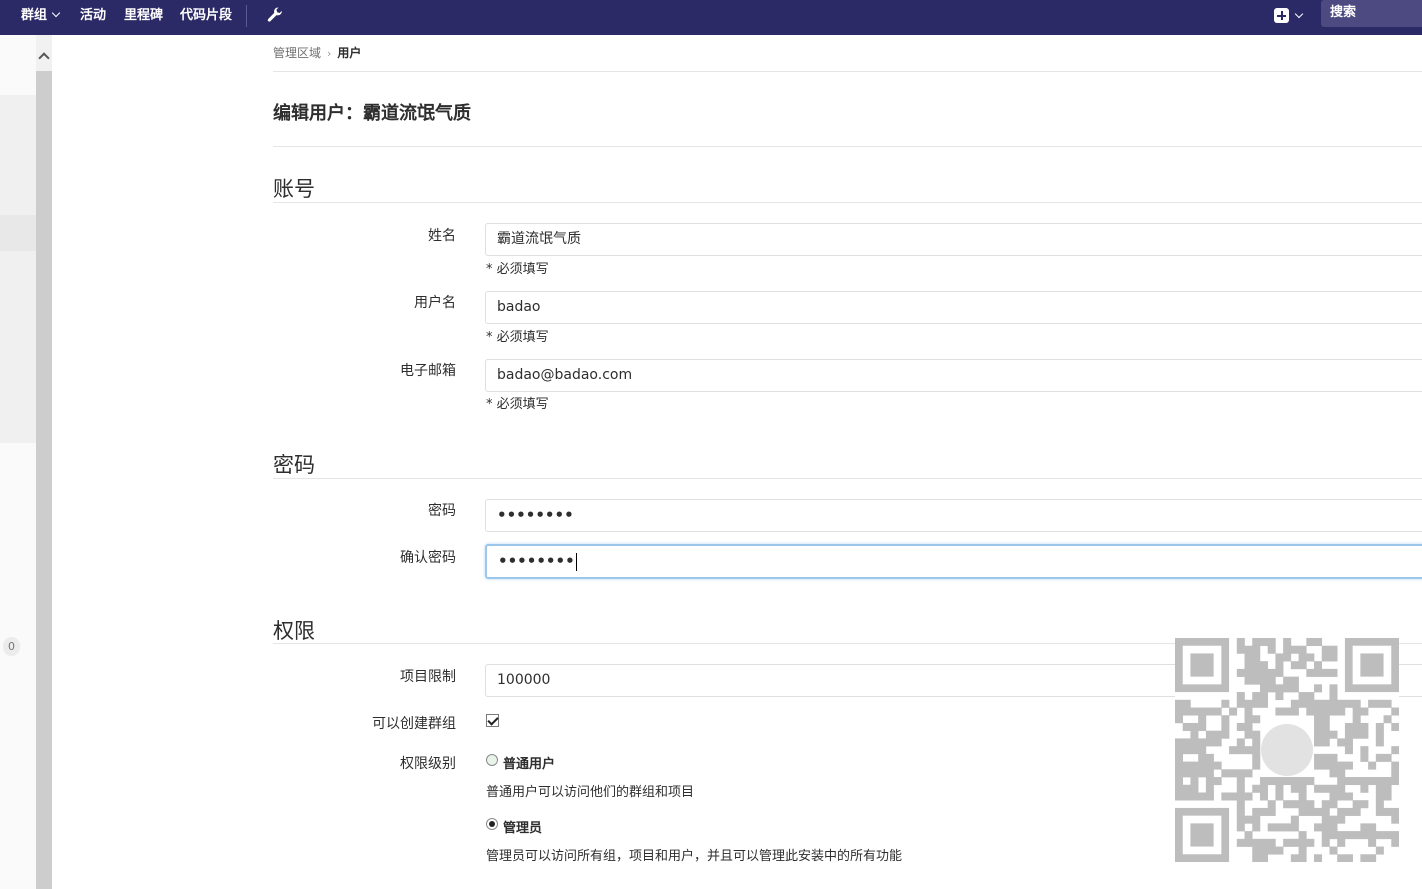  What do you see at coordinates (428, 558) in the screenshot?
I see `confirm-password-label: 确认密码` at bounding box center [428, 558].